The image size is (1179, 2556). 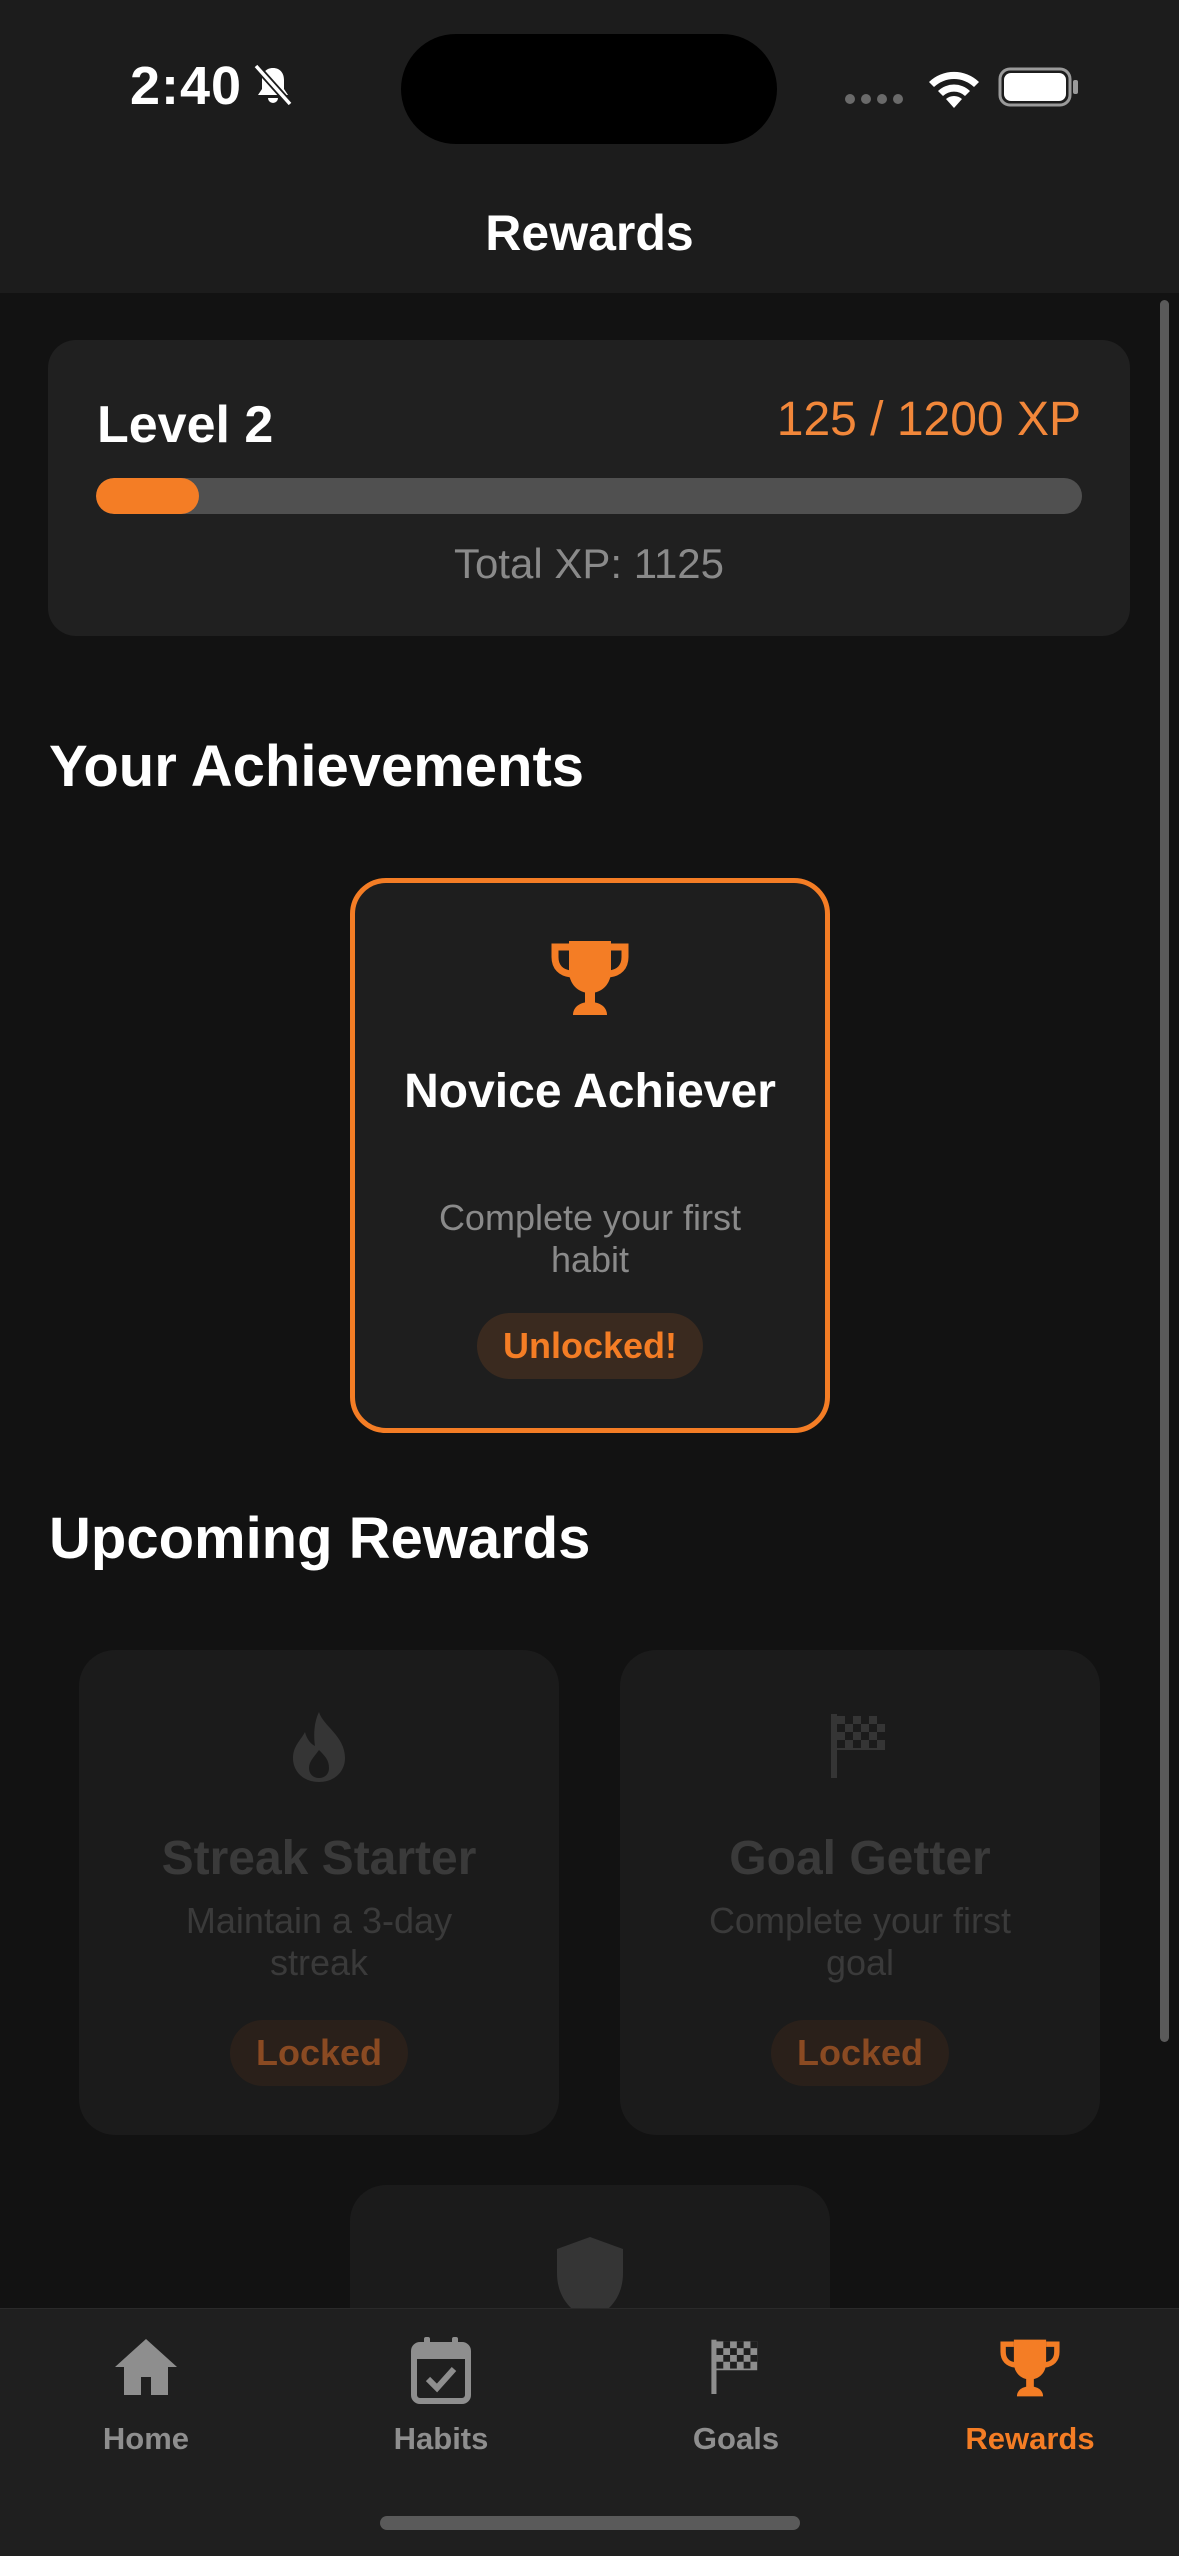 What do you see at coordinates (928, 419) in the screenshot?
I see `xp-progress-text: 125 / 1200 XP` at bounding box center [928, 419].